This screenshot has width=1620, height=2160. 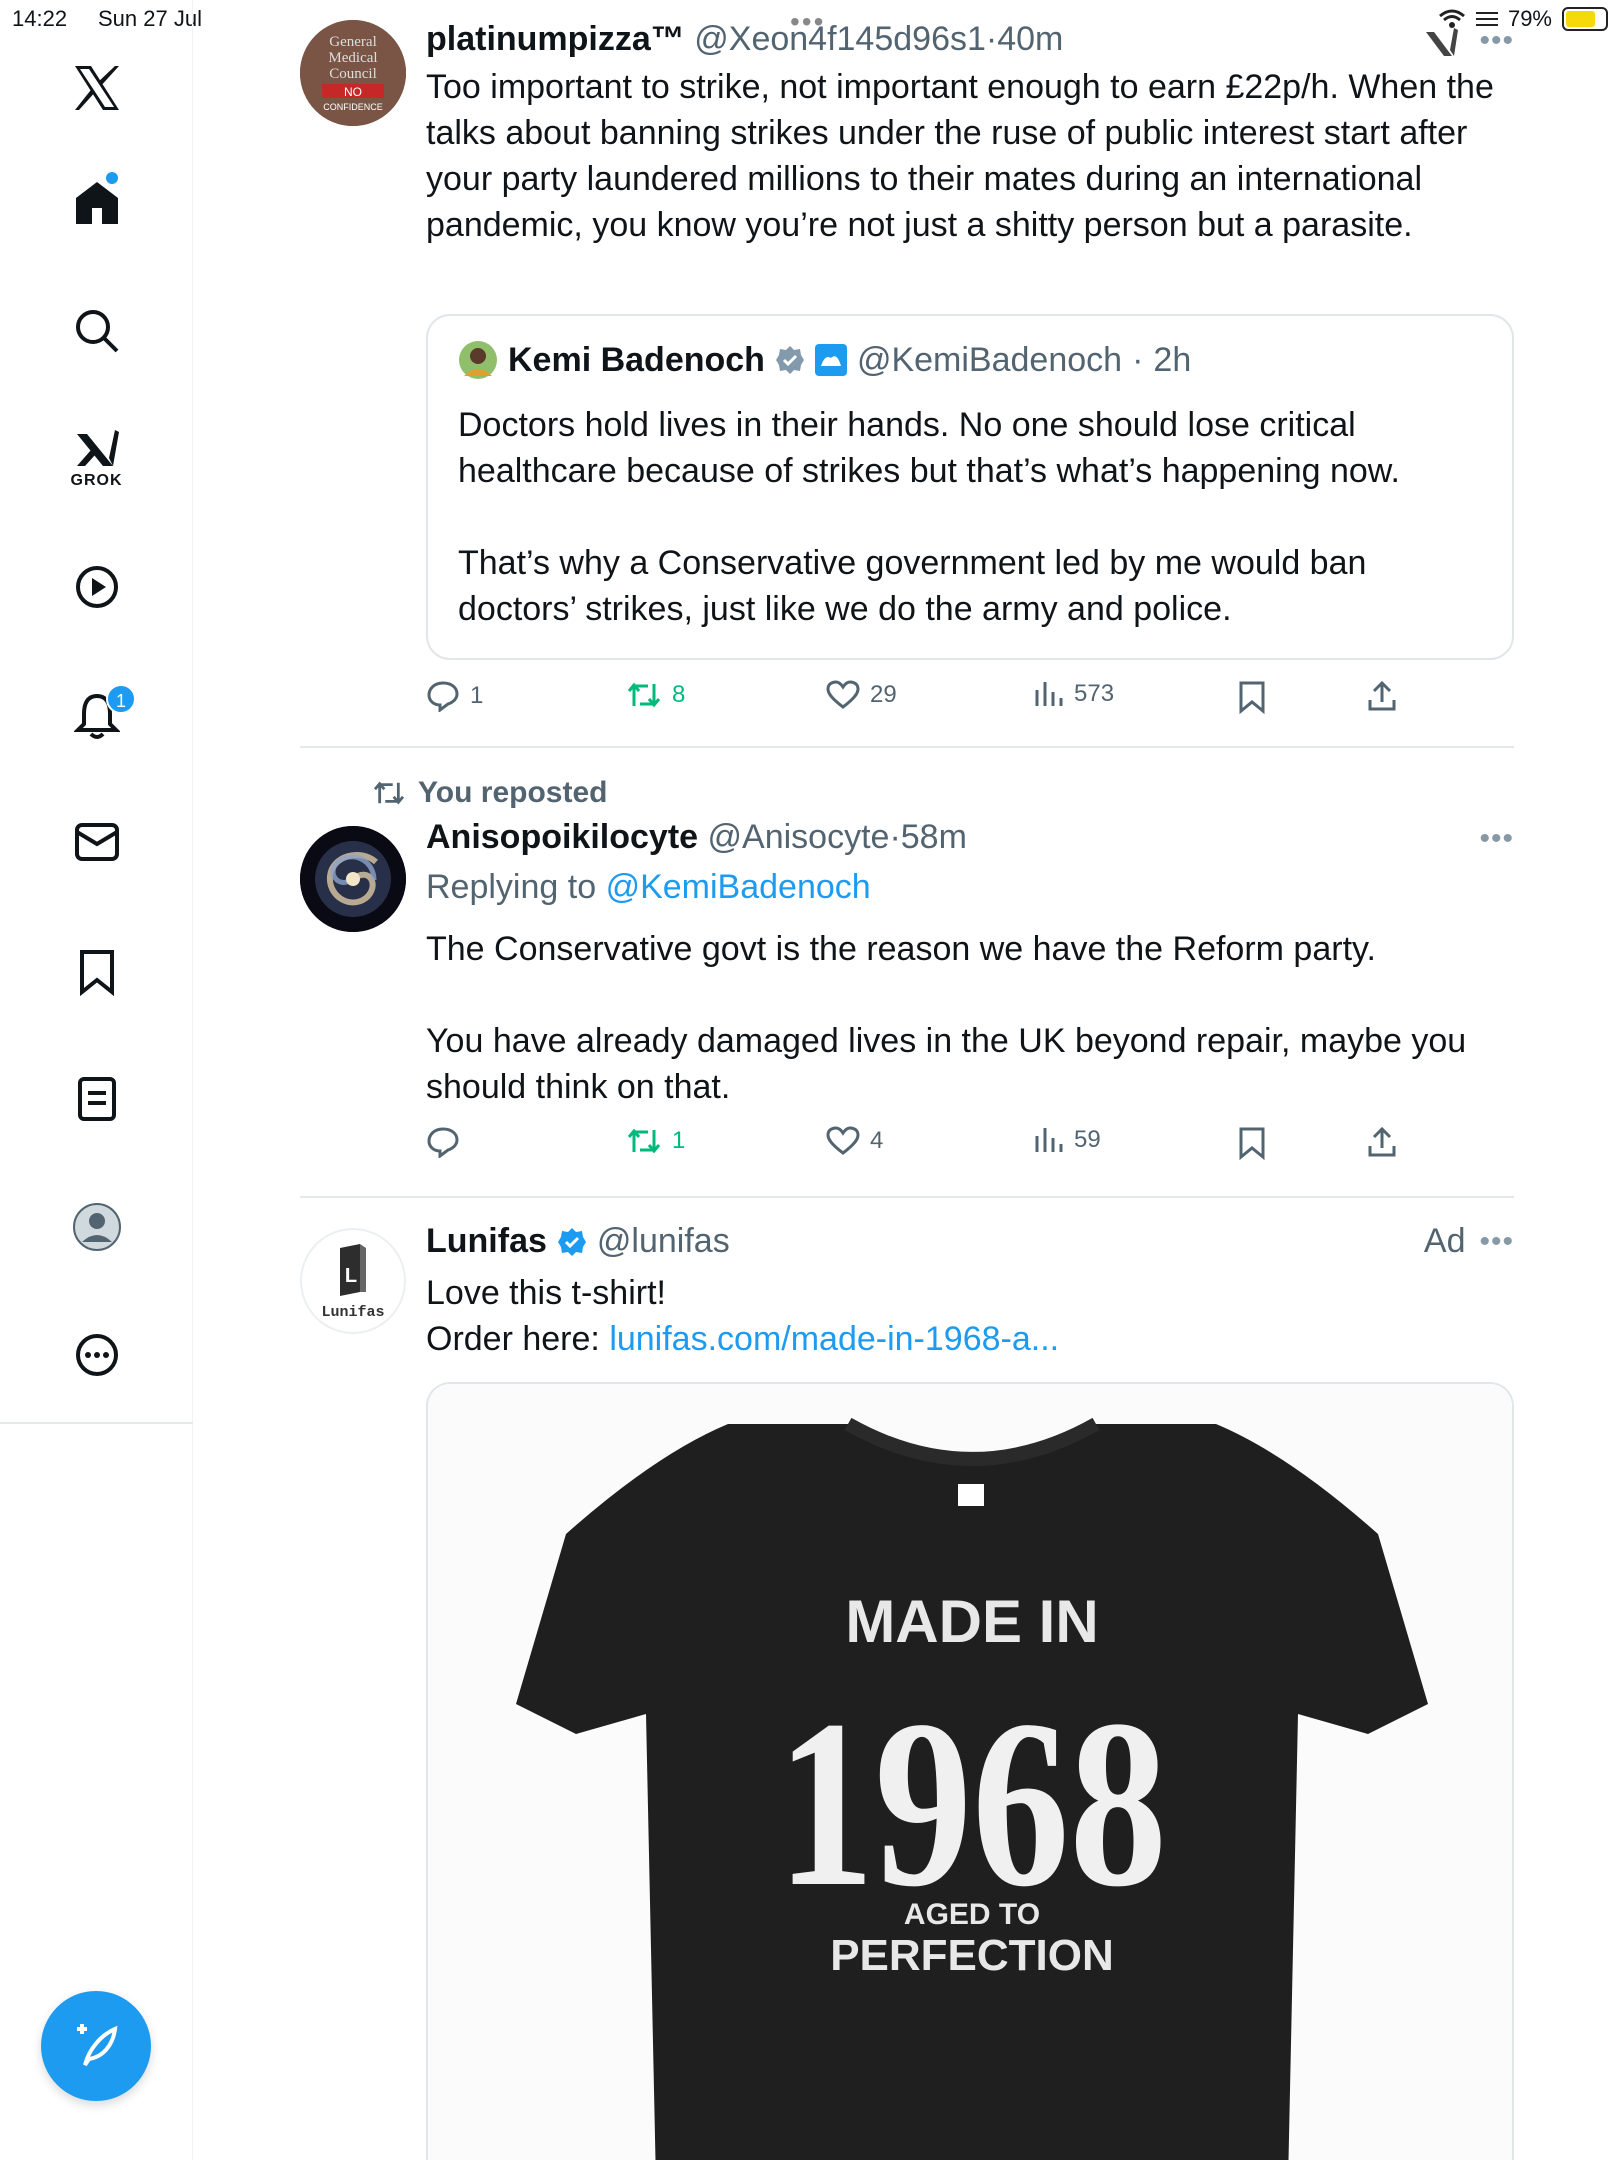 What do you see at coordinates (562, 837) in the screenshot?
I see `author-name: Anisopoikilocyte` at bounding box center [562, 837].